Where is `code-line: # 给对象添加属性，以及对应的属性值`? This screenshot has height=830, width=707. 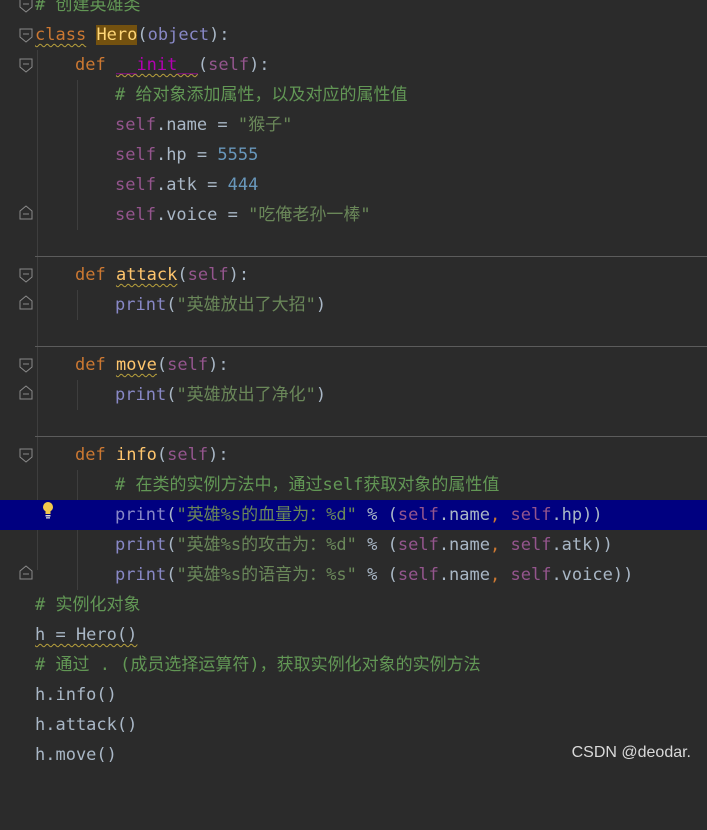 code-line: # 给对象添加属性，以及对应的属性值 is located at coordinates (353, 95).